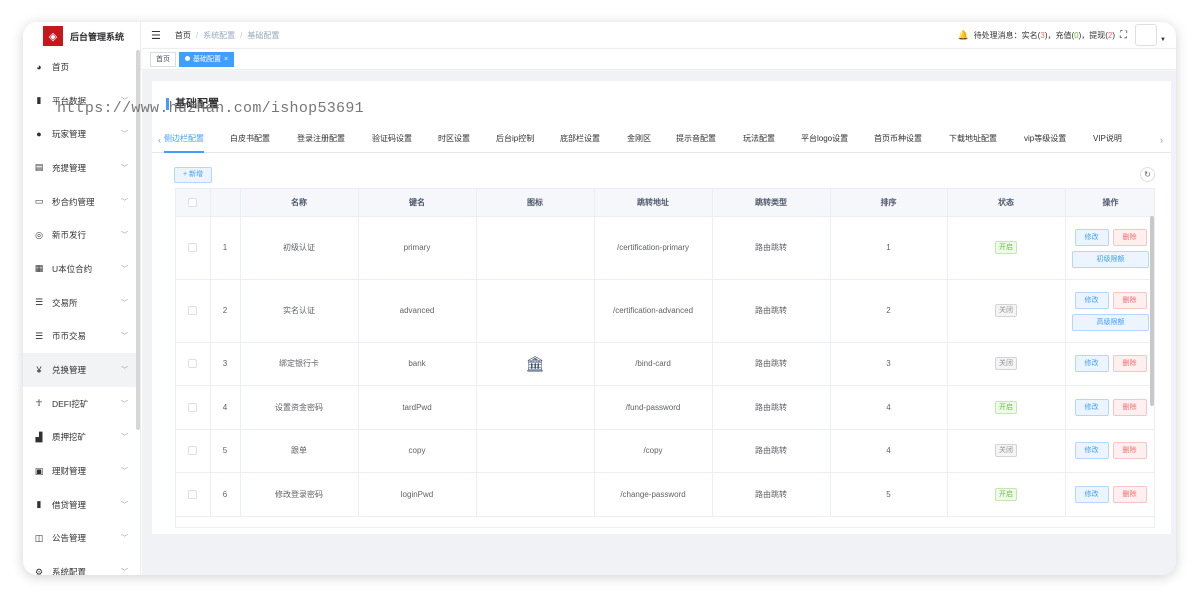 The width and height of the screenshot is (1200, 598). Describe the element at coordinates (81, 235) in the screenshot. I see `sidebar-item-5: ◎ 新币发行 ﹀` at that location.